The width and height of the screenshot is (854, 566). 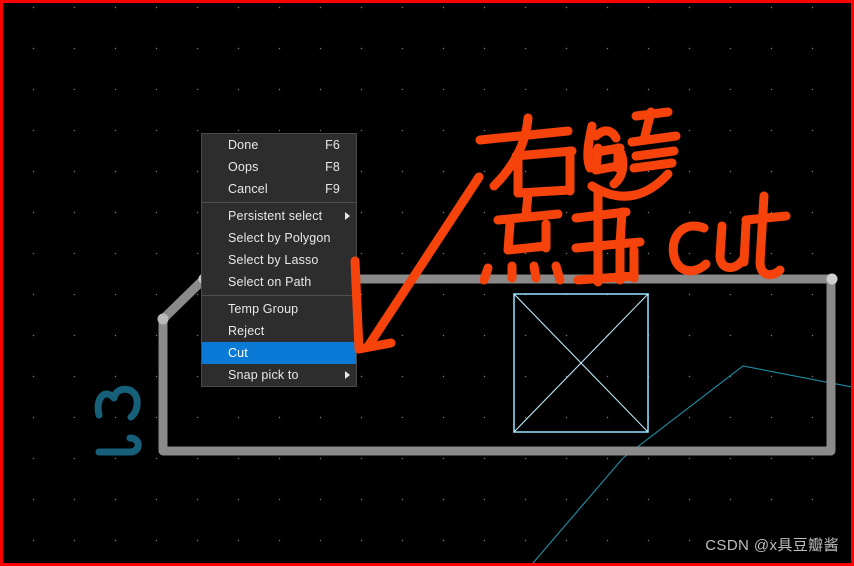 I want to click on refdes-j3, so click(x=118, y=420).